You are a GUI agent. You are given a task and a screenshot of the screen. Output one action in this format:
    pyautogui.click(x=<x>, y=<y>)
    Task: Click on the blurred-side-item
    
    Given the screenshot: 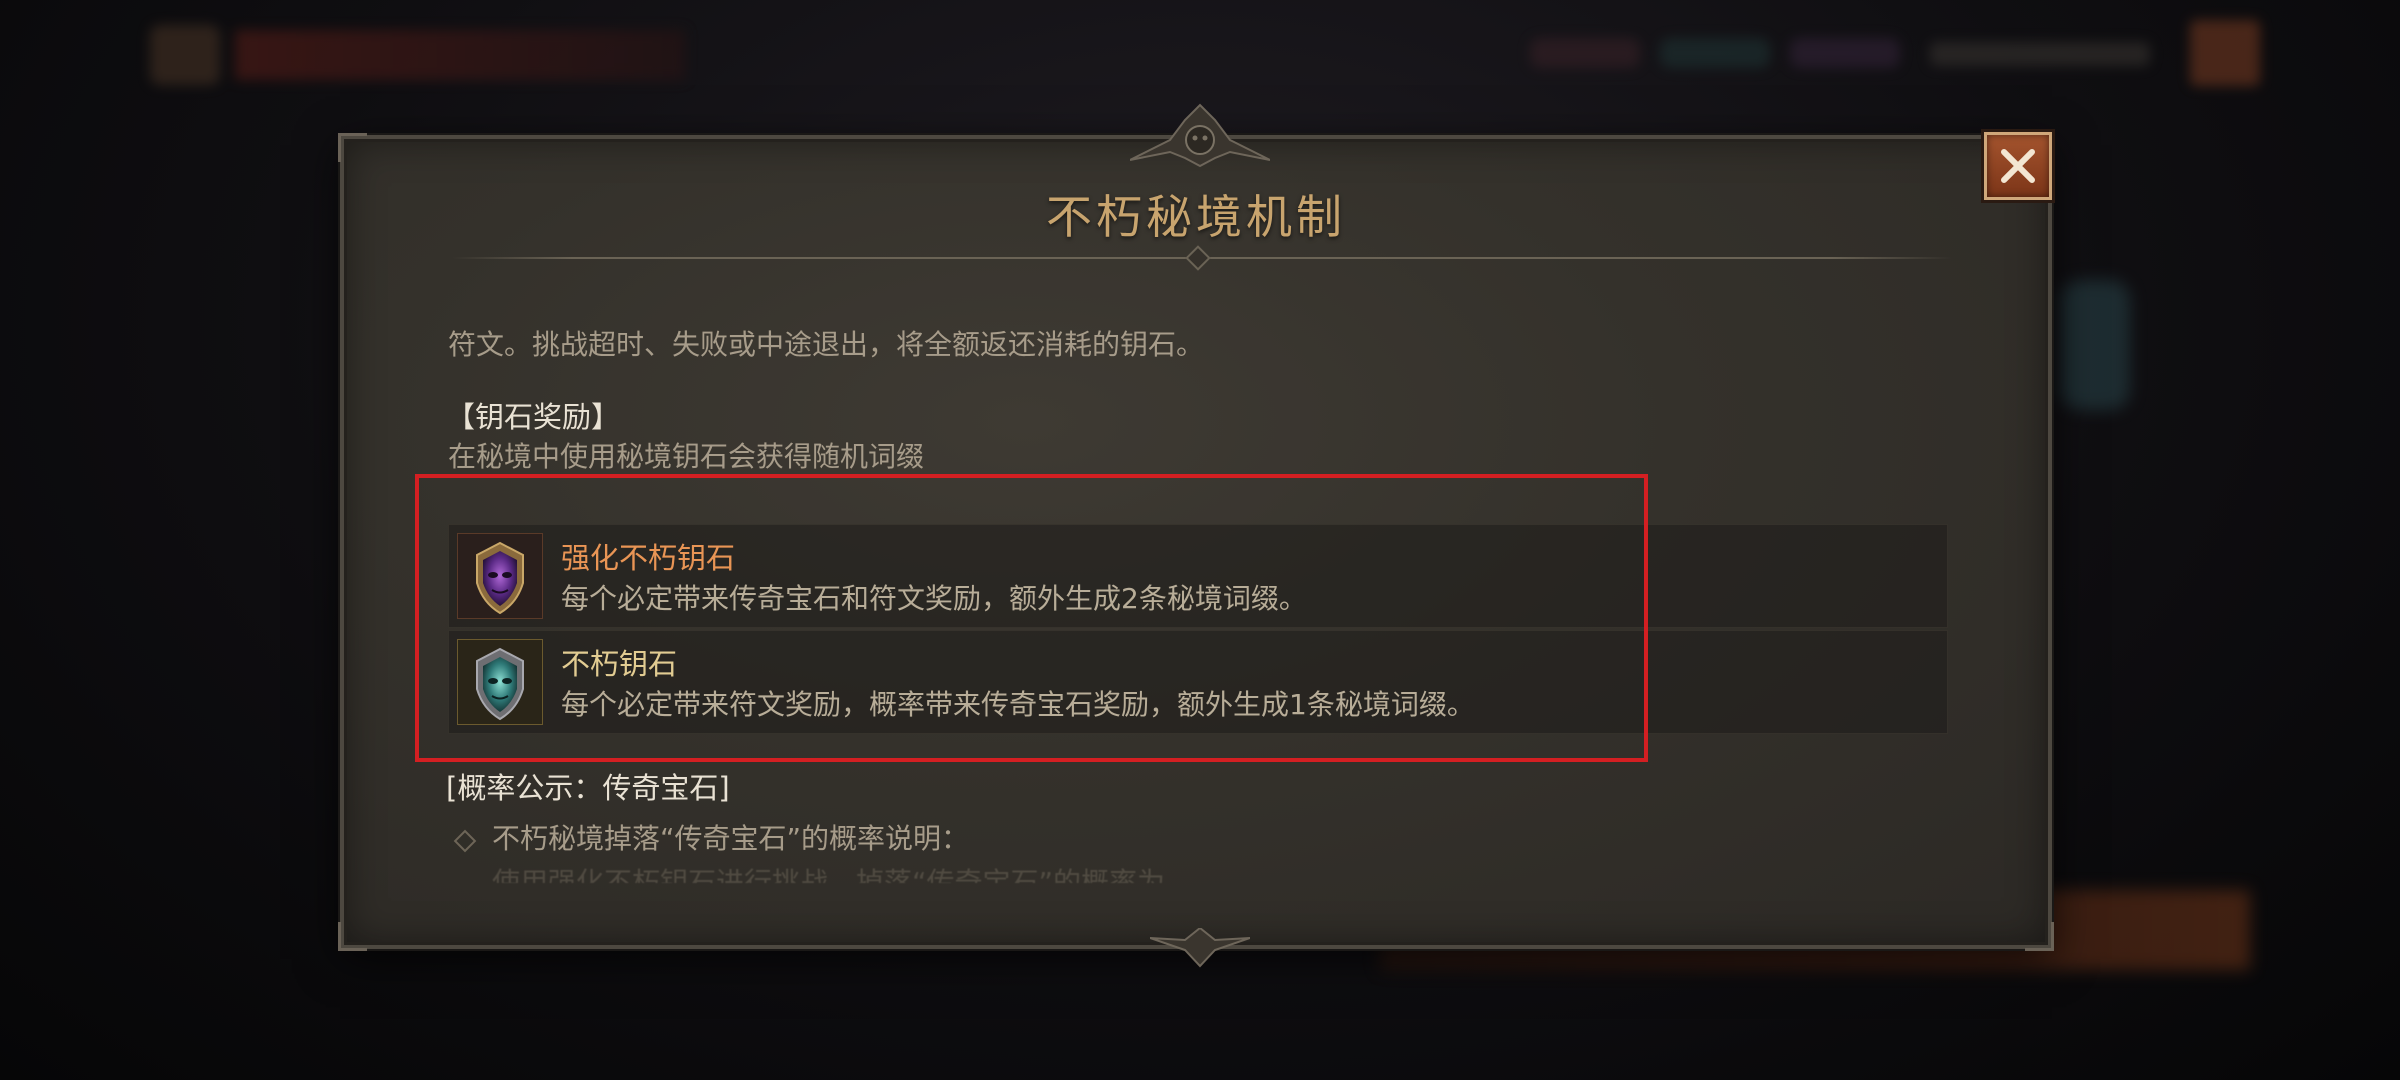 What is the action you would take?
    pyautogui.click(x=2095, y=345)
    